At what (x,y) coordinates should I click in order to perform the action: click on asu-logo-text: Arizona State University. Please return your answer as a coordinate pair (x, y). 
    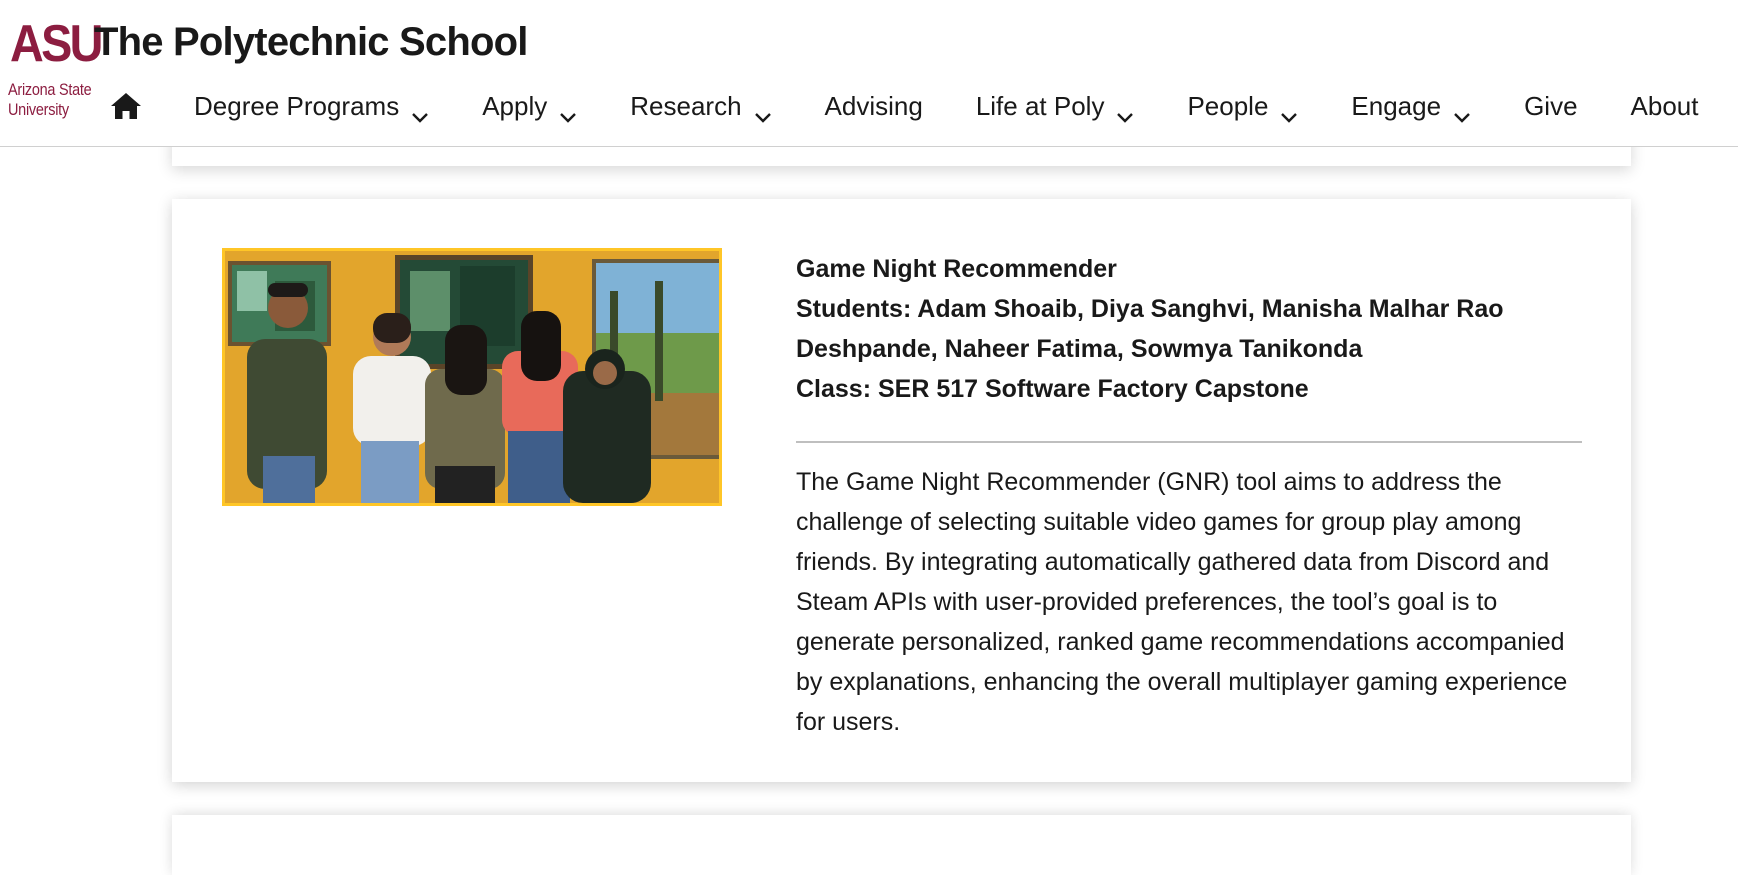
    Looking at the image, I should click on (50, 100).